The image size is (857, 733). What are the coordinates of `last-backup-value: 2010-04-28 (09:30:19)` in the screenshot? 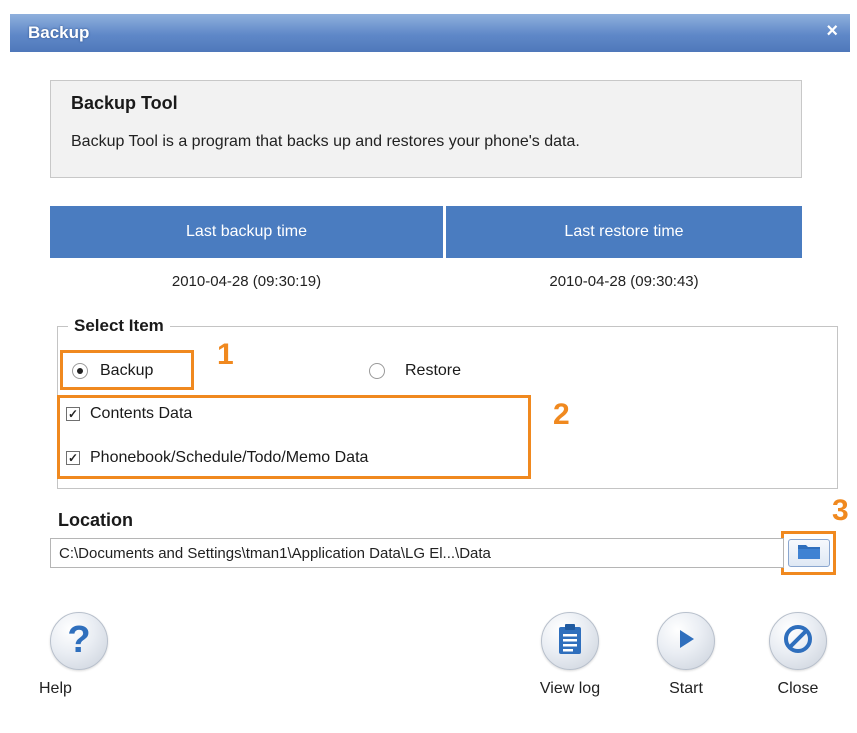 It's located at (246, 281).